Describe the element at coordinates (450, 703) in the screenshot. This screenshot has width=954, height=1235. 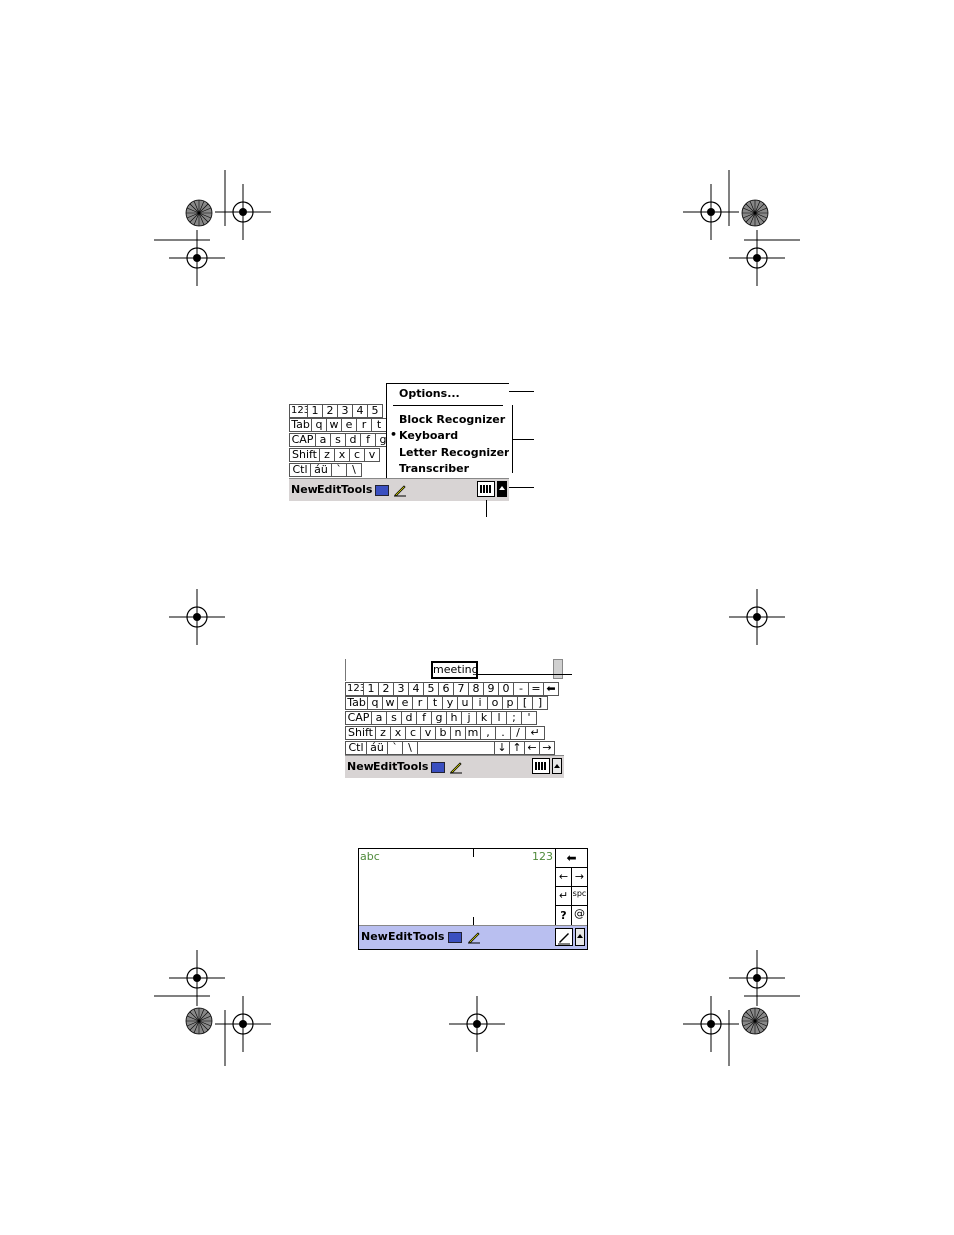
I see `key-y: y` at that location.